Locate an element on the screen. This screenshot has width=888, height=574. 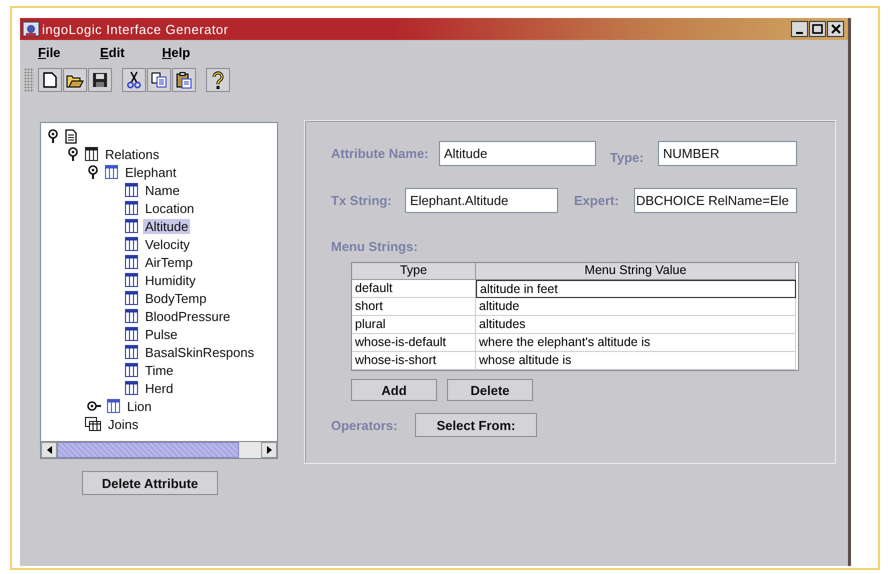
scissors-icon is located at coordinates (134, 80).